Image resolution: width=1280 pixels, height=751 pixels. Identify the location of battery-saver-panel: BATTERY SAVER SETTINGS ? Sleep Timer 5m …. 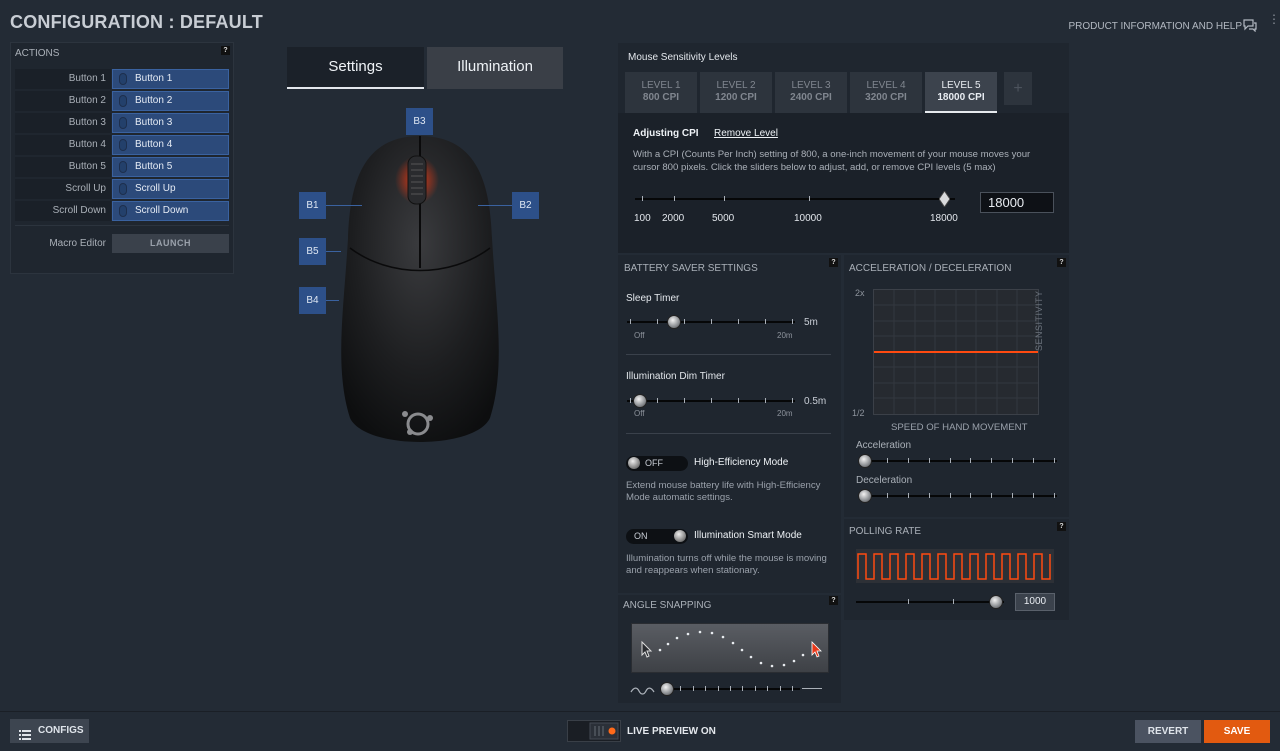
(729, 424).